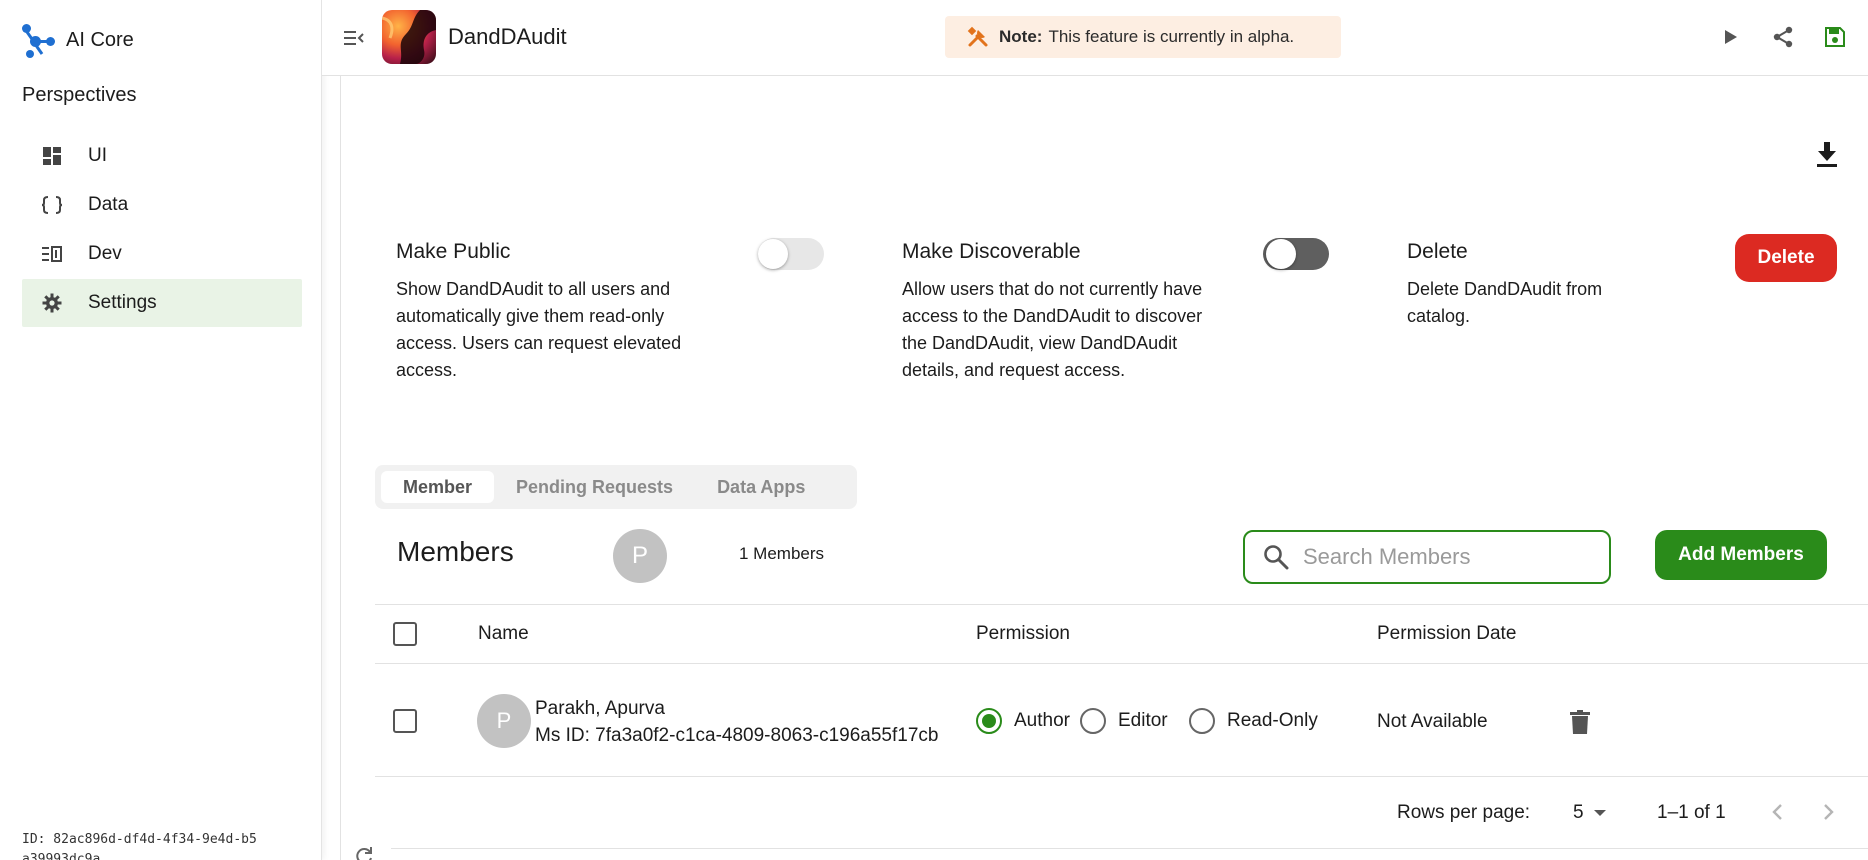 This screenshot has width=1868, height=860. Describe the element at coordinates (1276, 557) in the screenshot. I see `search-icon` at that location.